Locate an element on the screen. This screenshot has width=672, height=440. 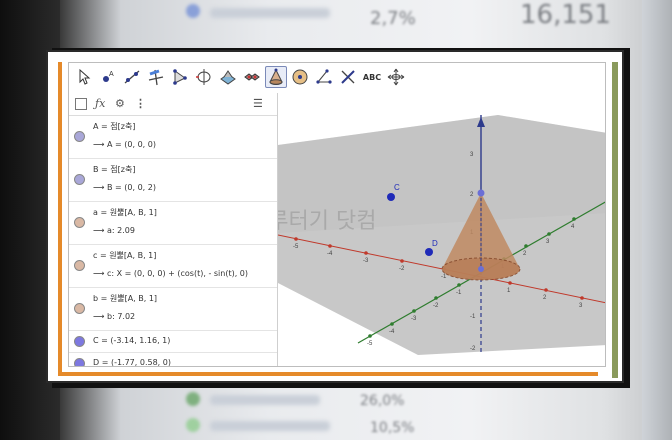
perpendicular-icon is located at coordinates (156, 77).